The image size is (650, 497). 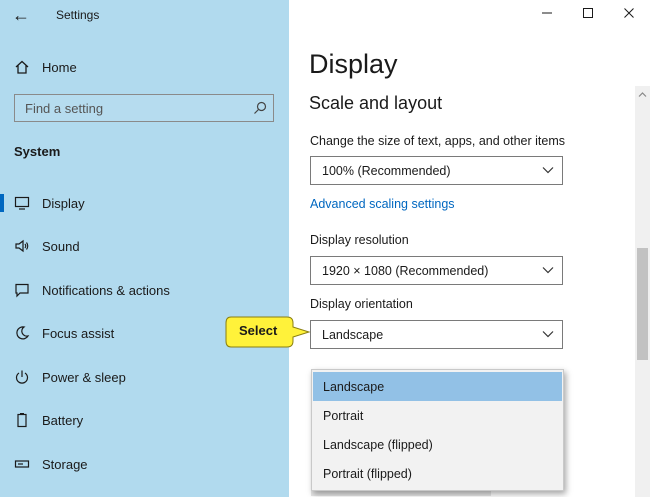 I want to click on option-landscape: Landscape, so click(x=437, y=386).